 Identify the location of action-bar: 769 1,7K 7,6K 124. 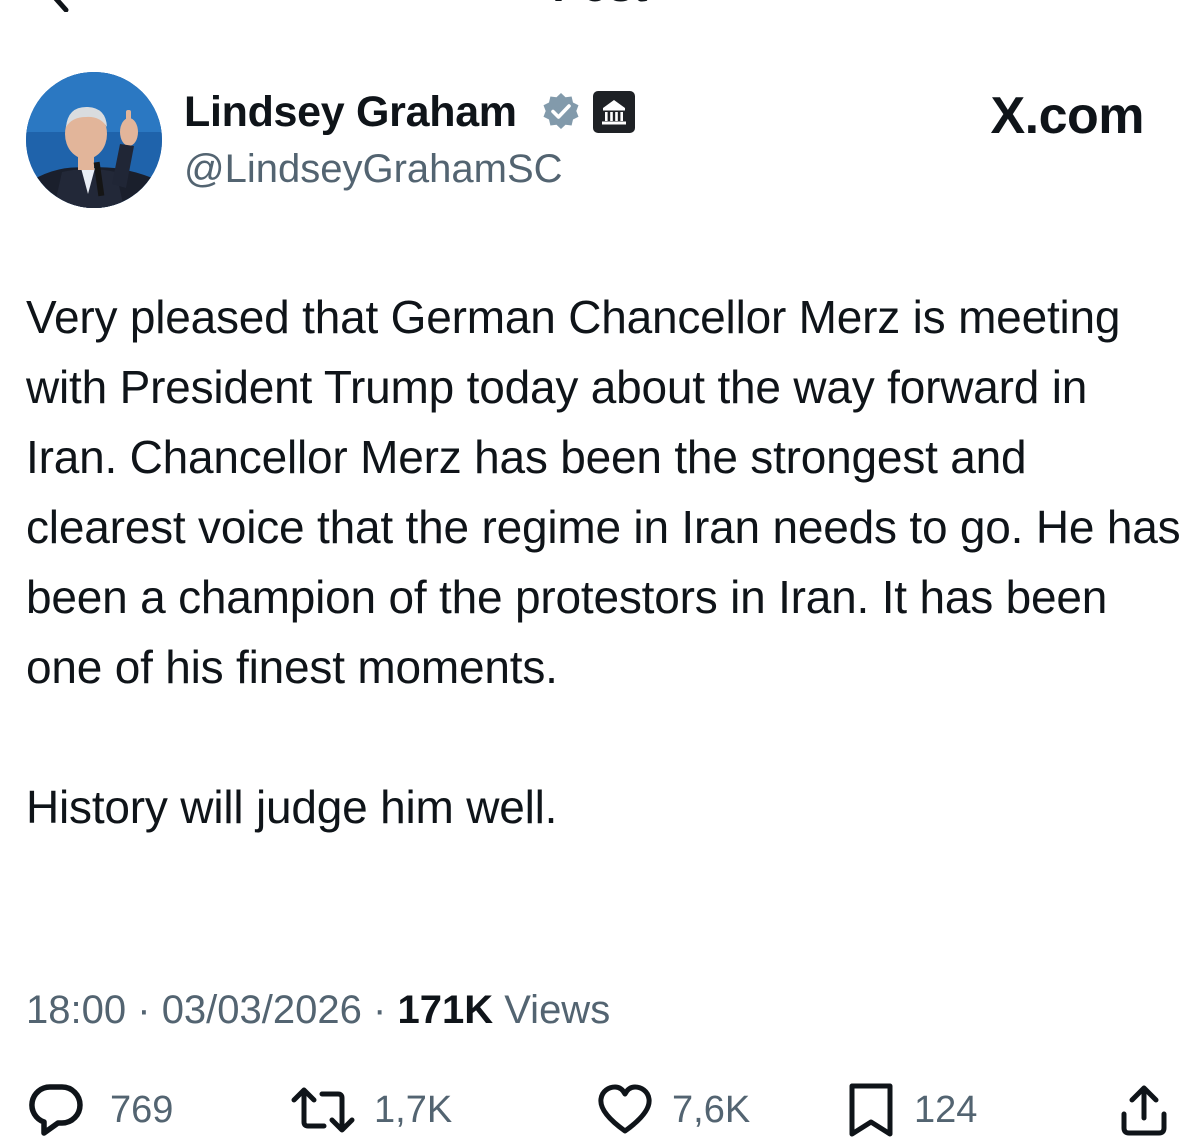
(600, 1110).